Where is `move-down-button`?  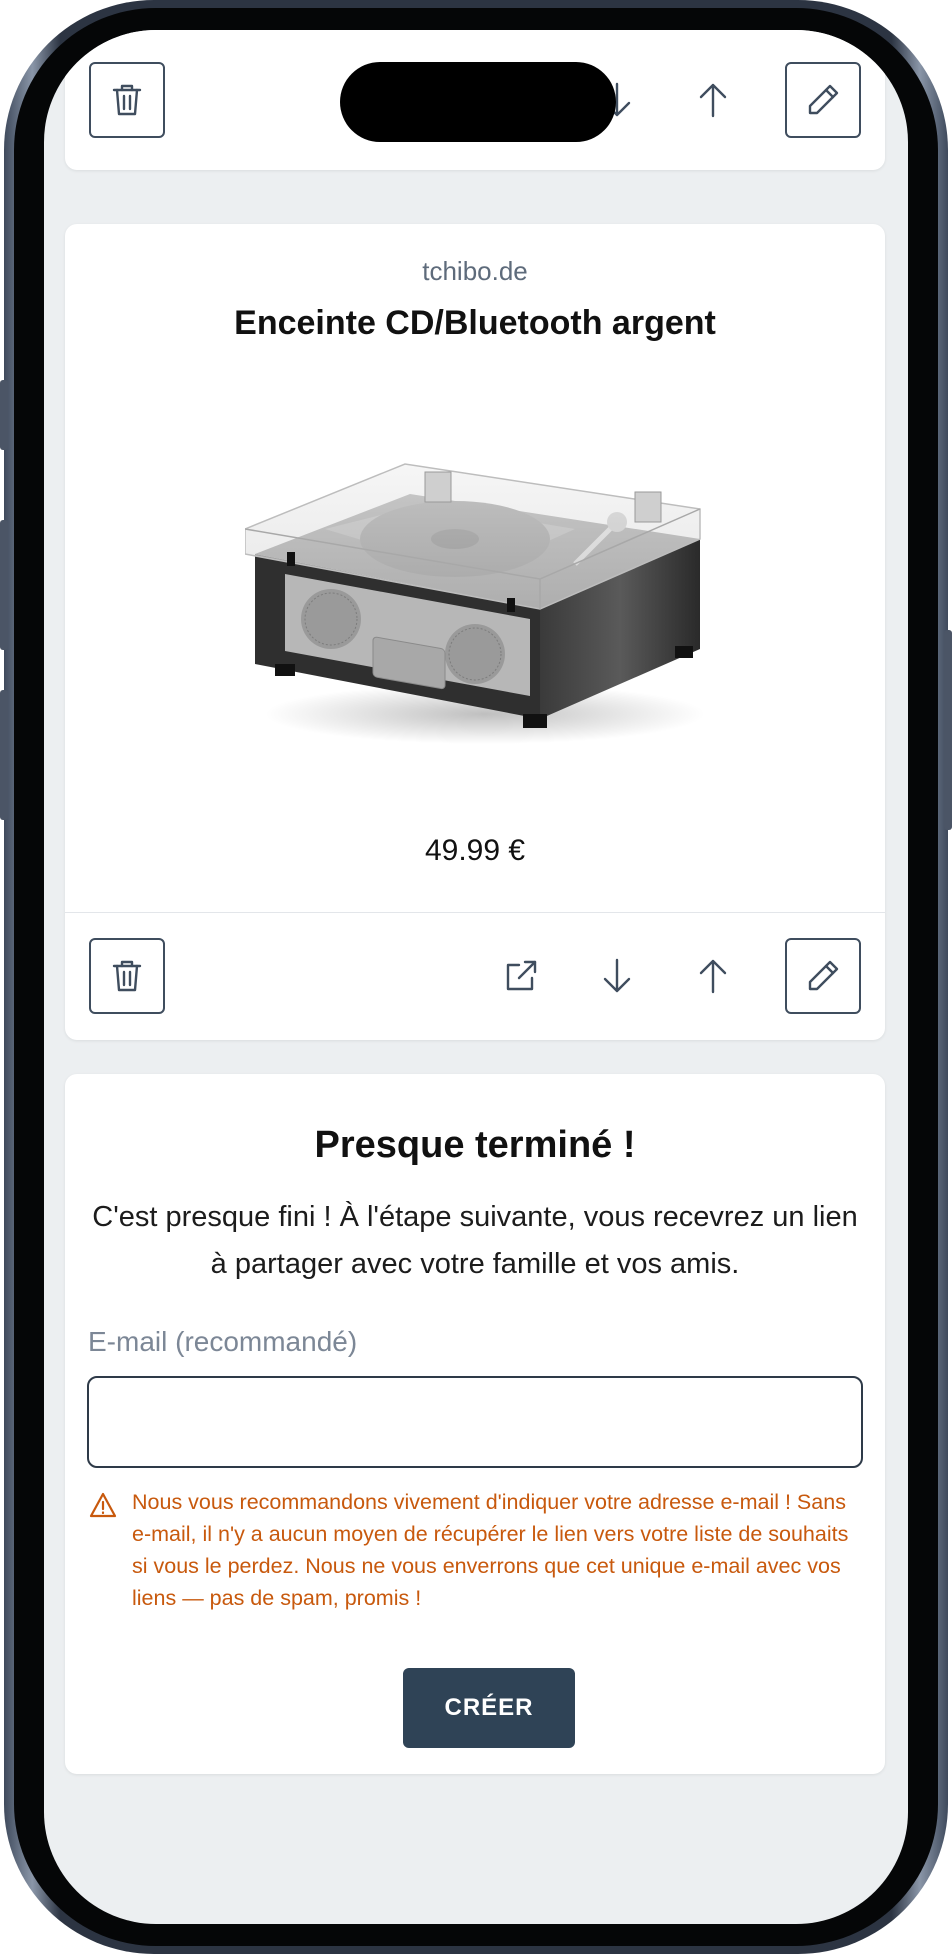
move-down-button is located at coordinates (617, 976).